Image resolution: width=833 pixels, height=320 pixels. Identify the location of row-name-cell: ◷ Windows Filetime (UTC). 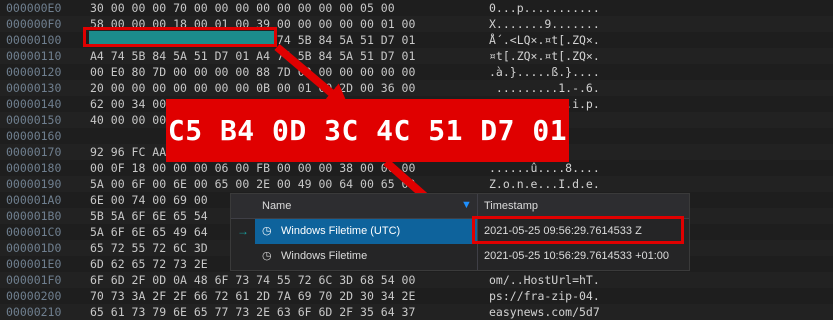
(366, 231).